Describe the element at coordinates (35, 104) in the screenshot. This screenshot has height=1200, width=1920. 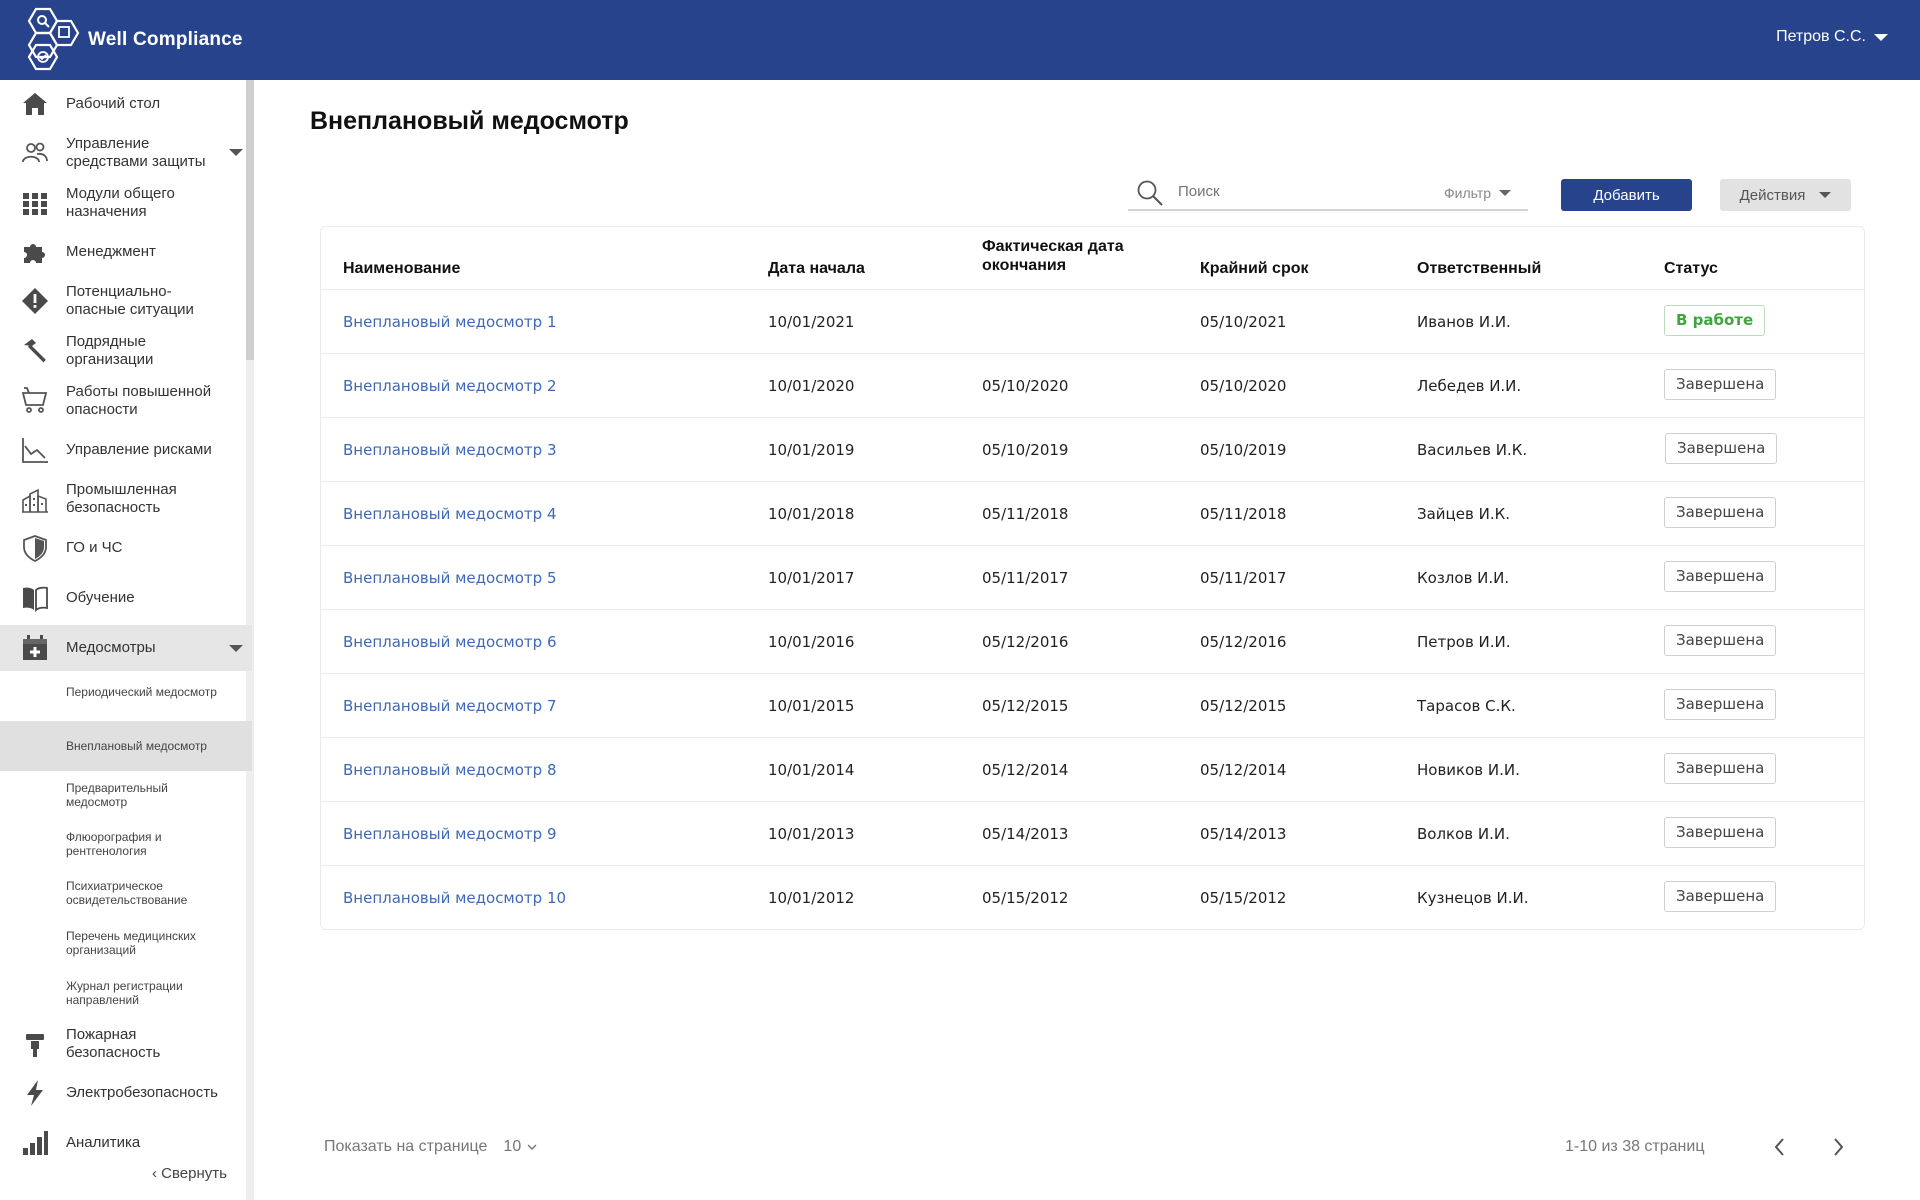
I see `home-icon` at that location.